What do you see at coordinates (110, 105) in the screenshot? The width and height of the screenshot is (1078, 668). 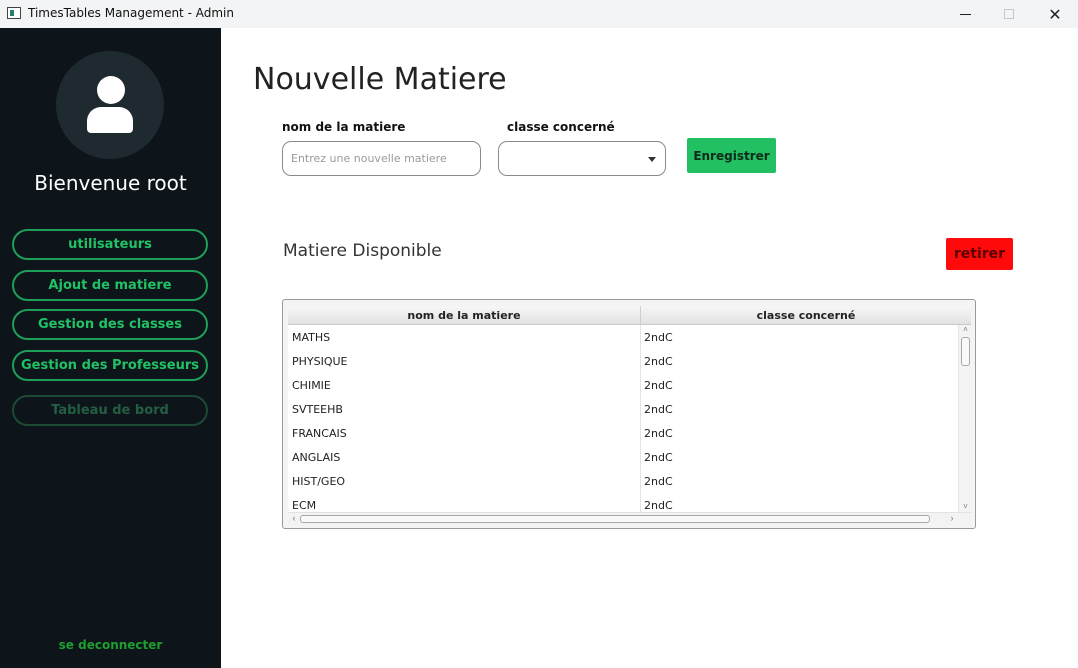 I see `user-avatar-icon` at bounding box center [110, 105].